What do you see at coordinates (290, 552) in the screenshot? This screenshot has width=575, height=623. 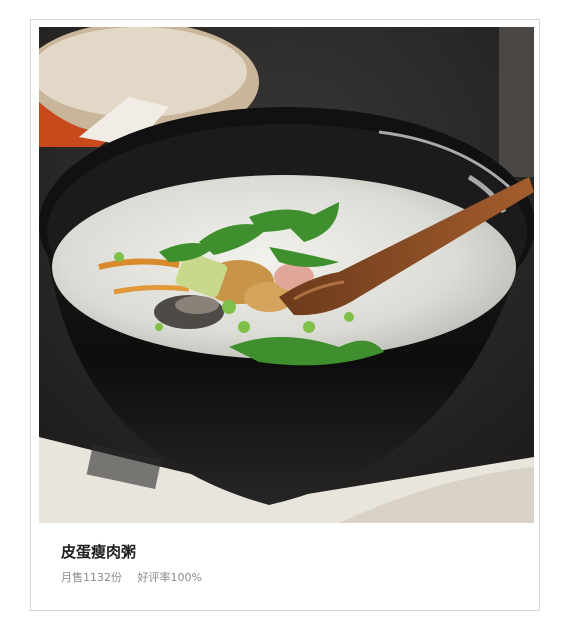 I see `product-name: 皮蛋瘦肉粥` at bounding box center [290, 552].